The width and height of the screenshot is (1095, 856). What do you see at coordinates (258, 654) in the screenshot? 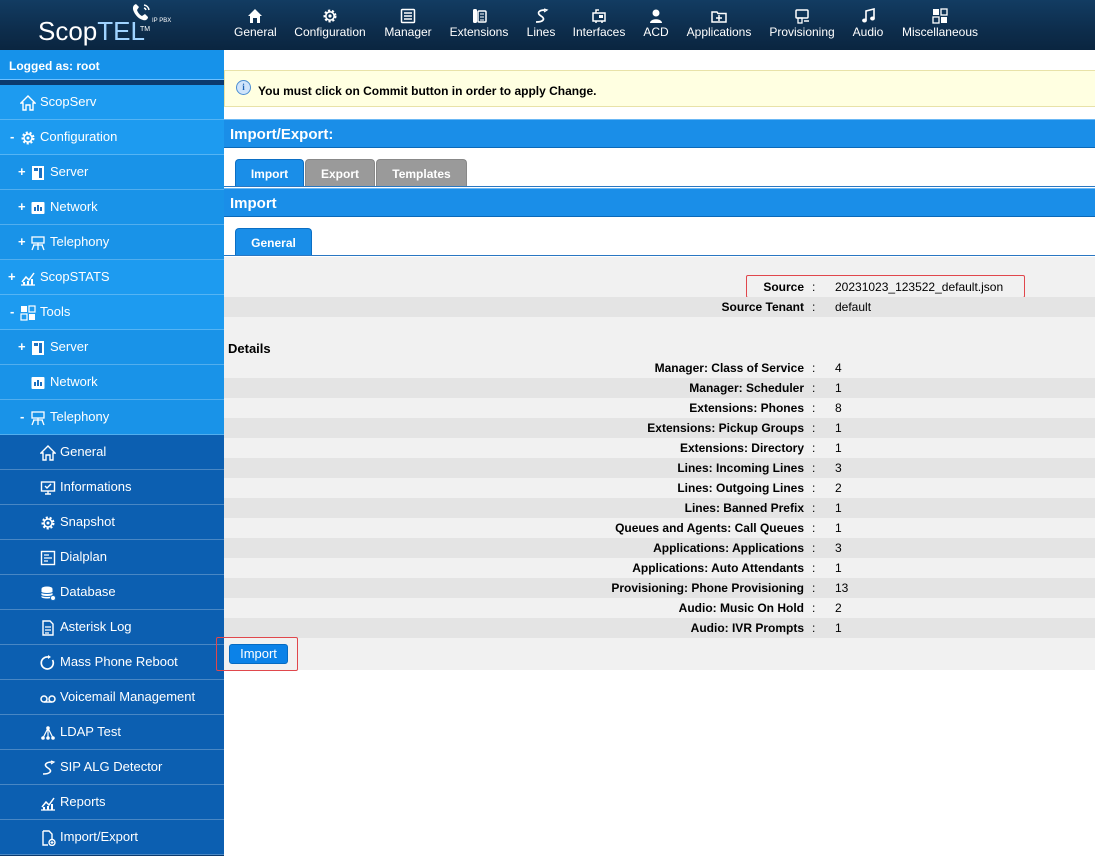
I see `import-button: Import` at bounding box center [258, 654].